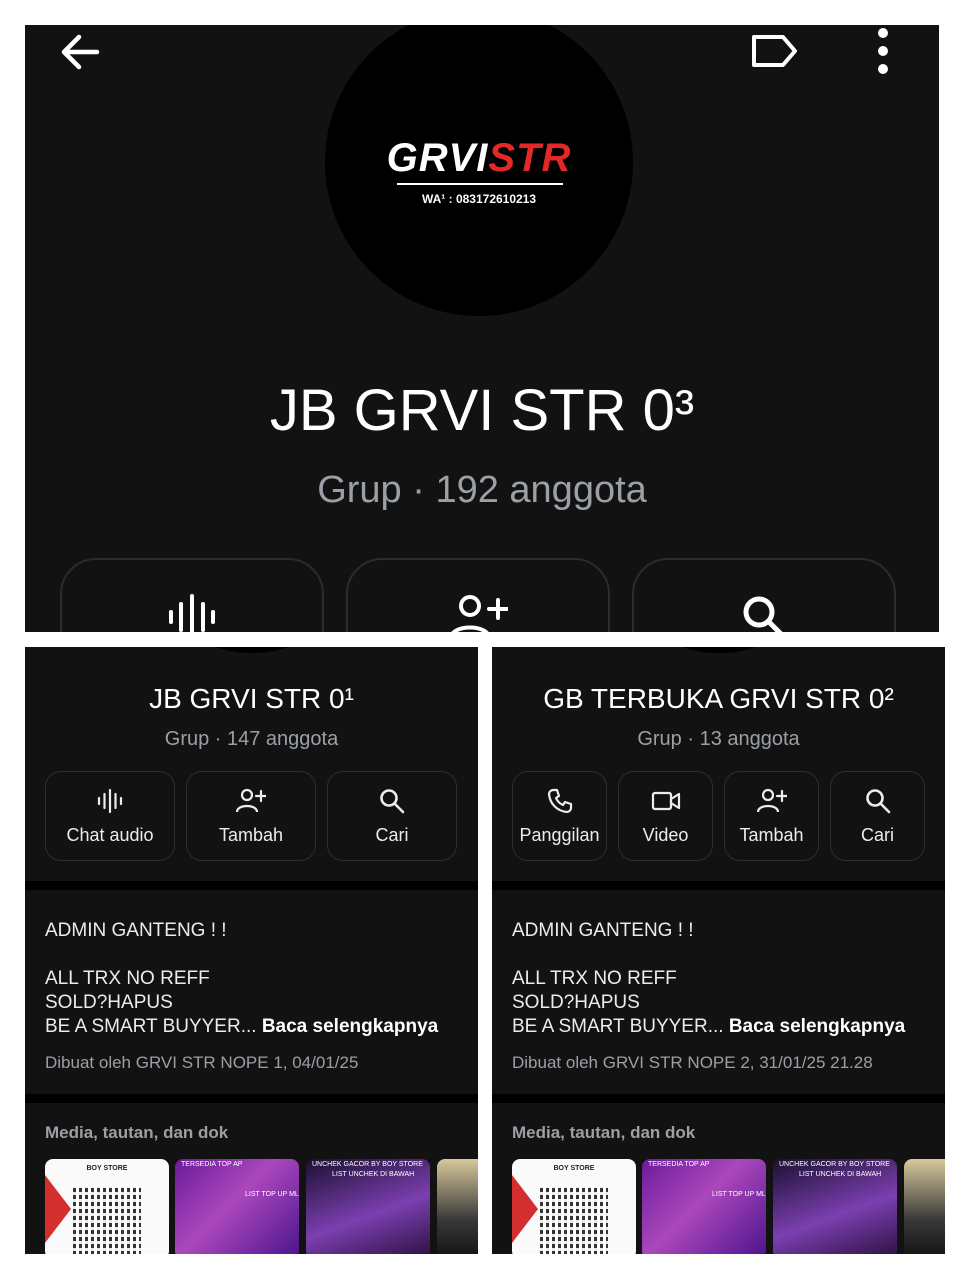 The image size is (970, 1280). Describe the element at coordinates (559, 835) in the screenshot. I see `call-label: Panggilan` at that location.